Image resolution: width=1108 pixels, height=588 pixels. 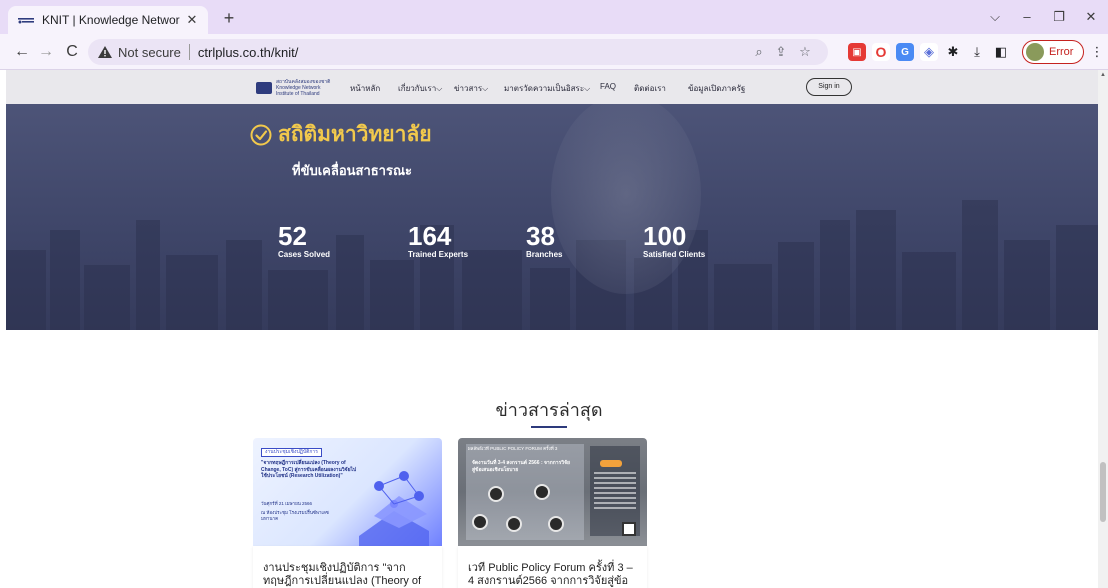 What do you see at coordinates (72, 52) in the screenshot?
I see `reload-icon: C` at bounding box center [72, 52].